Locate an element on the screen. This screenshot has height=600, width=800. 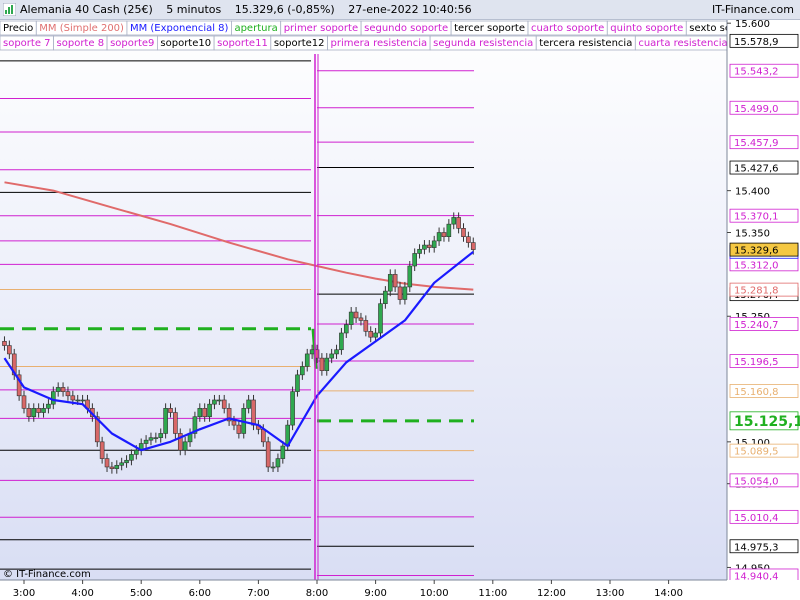
legend-label: tercer soporte is located at coordinates (489, 28).